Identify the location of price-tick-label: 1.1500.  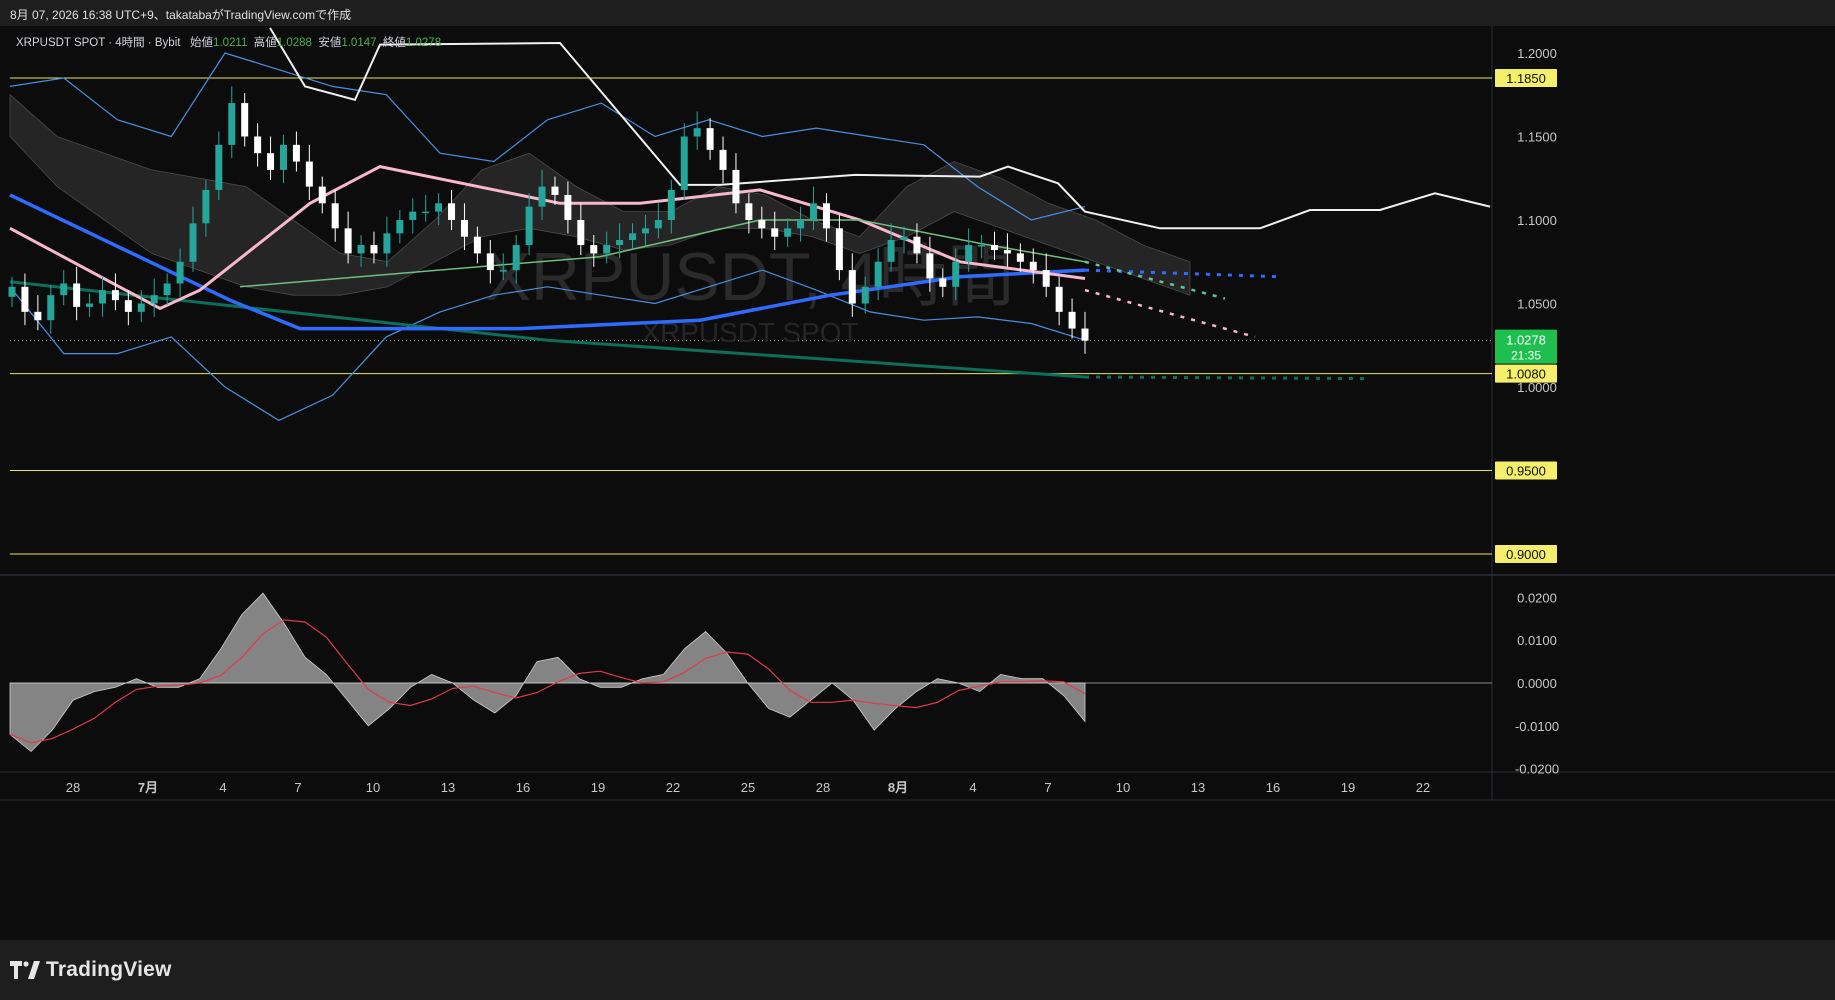
(1537, 137).